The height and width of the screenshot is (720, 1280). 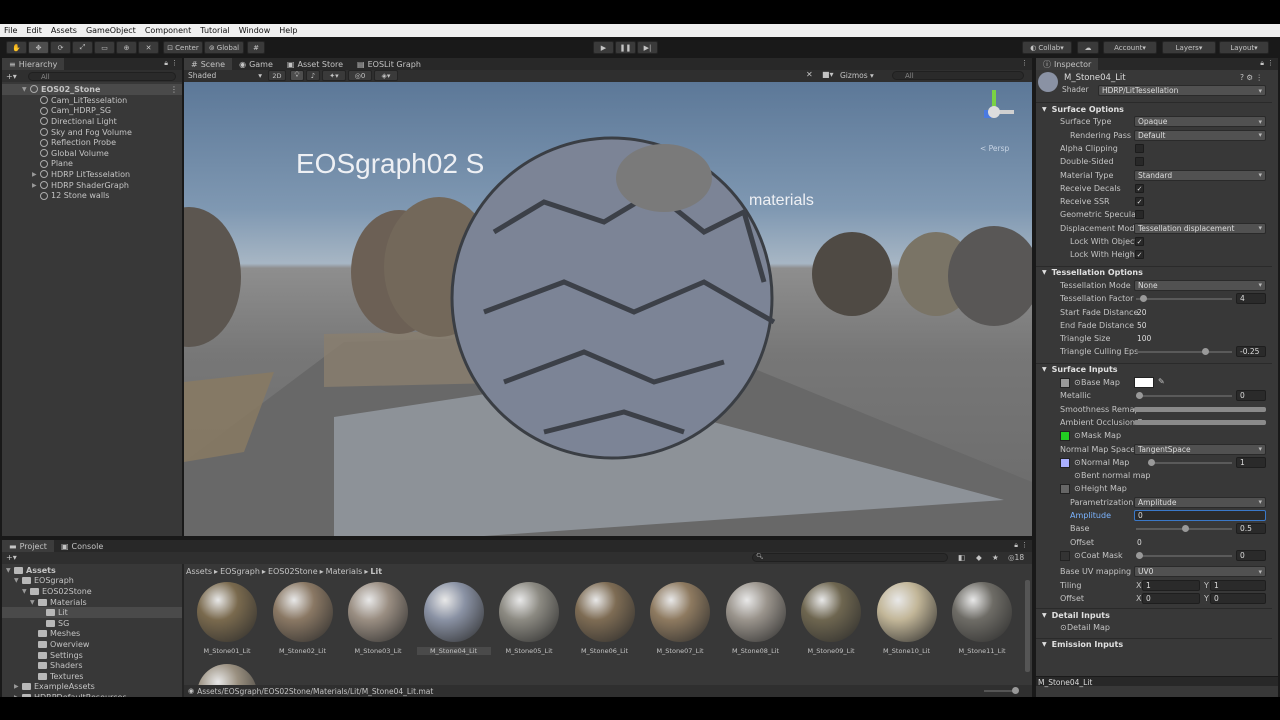 I want to click on menu-help: Help, so click(x=288, y=30).